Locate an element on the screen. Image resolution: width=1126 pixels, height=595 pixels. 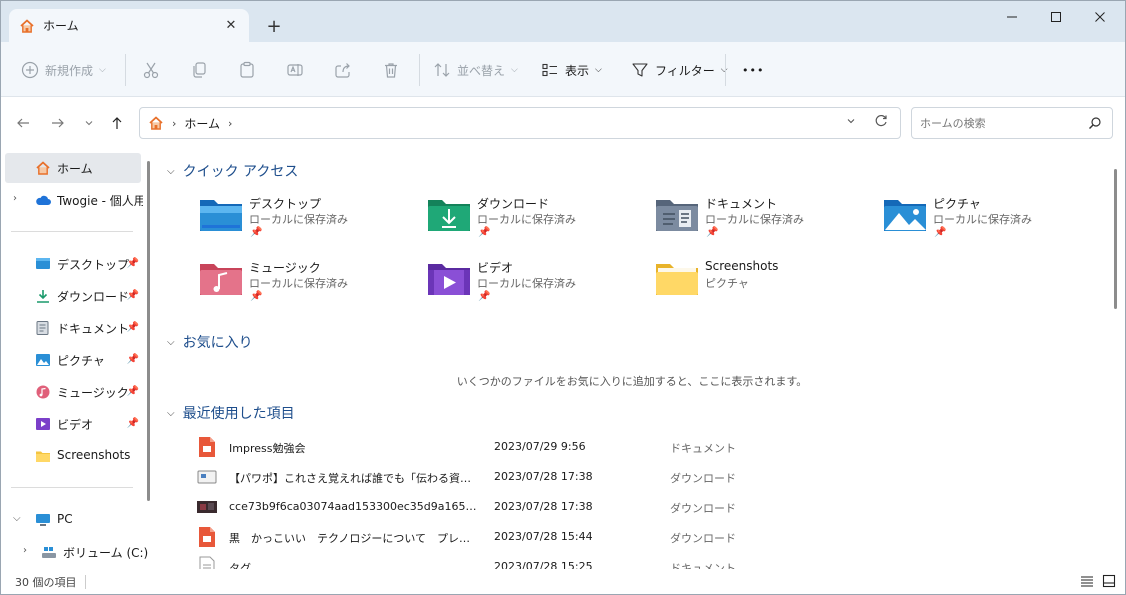
file-location: ドキュメント is located at coordinates (703, 448).